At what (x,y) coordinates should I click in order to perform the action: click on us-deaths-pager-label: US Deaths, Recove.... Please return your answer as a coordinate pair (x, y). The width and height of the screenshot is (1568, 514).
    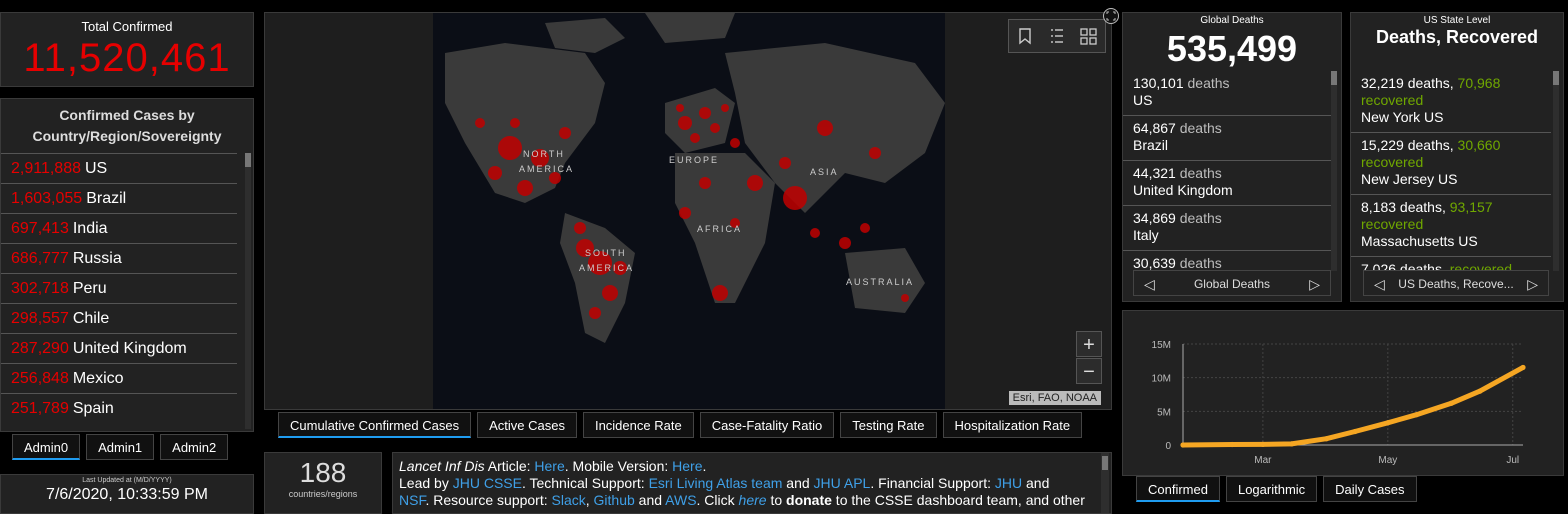
    Looking at the image, I should click on (1456, 284).